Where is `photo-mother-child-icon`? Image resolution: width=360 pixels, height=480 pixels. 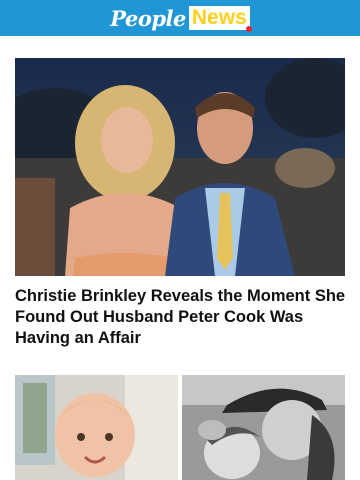
photo-mother-child-icon is located at coordinates (263, 427).